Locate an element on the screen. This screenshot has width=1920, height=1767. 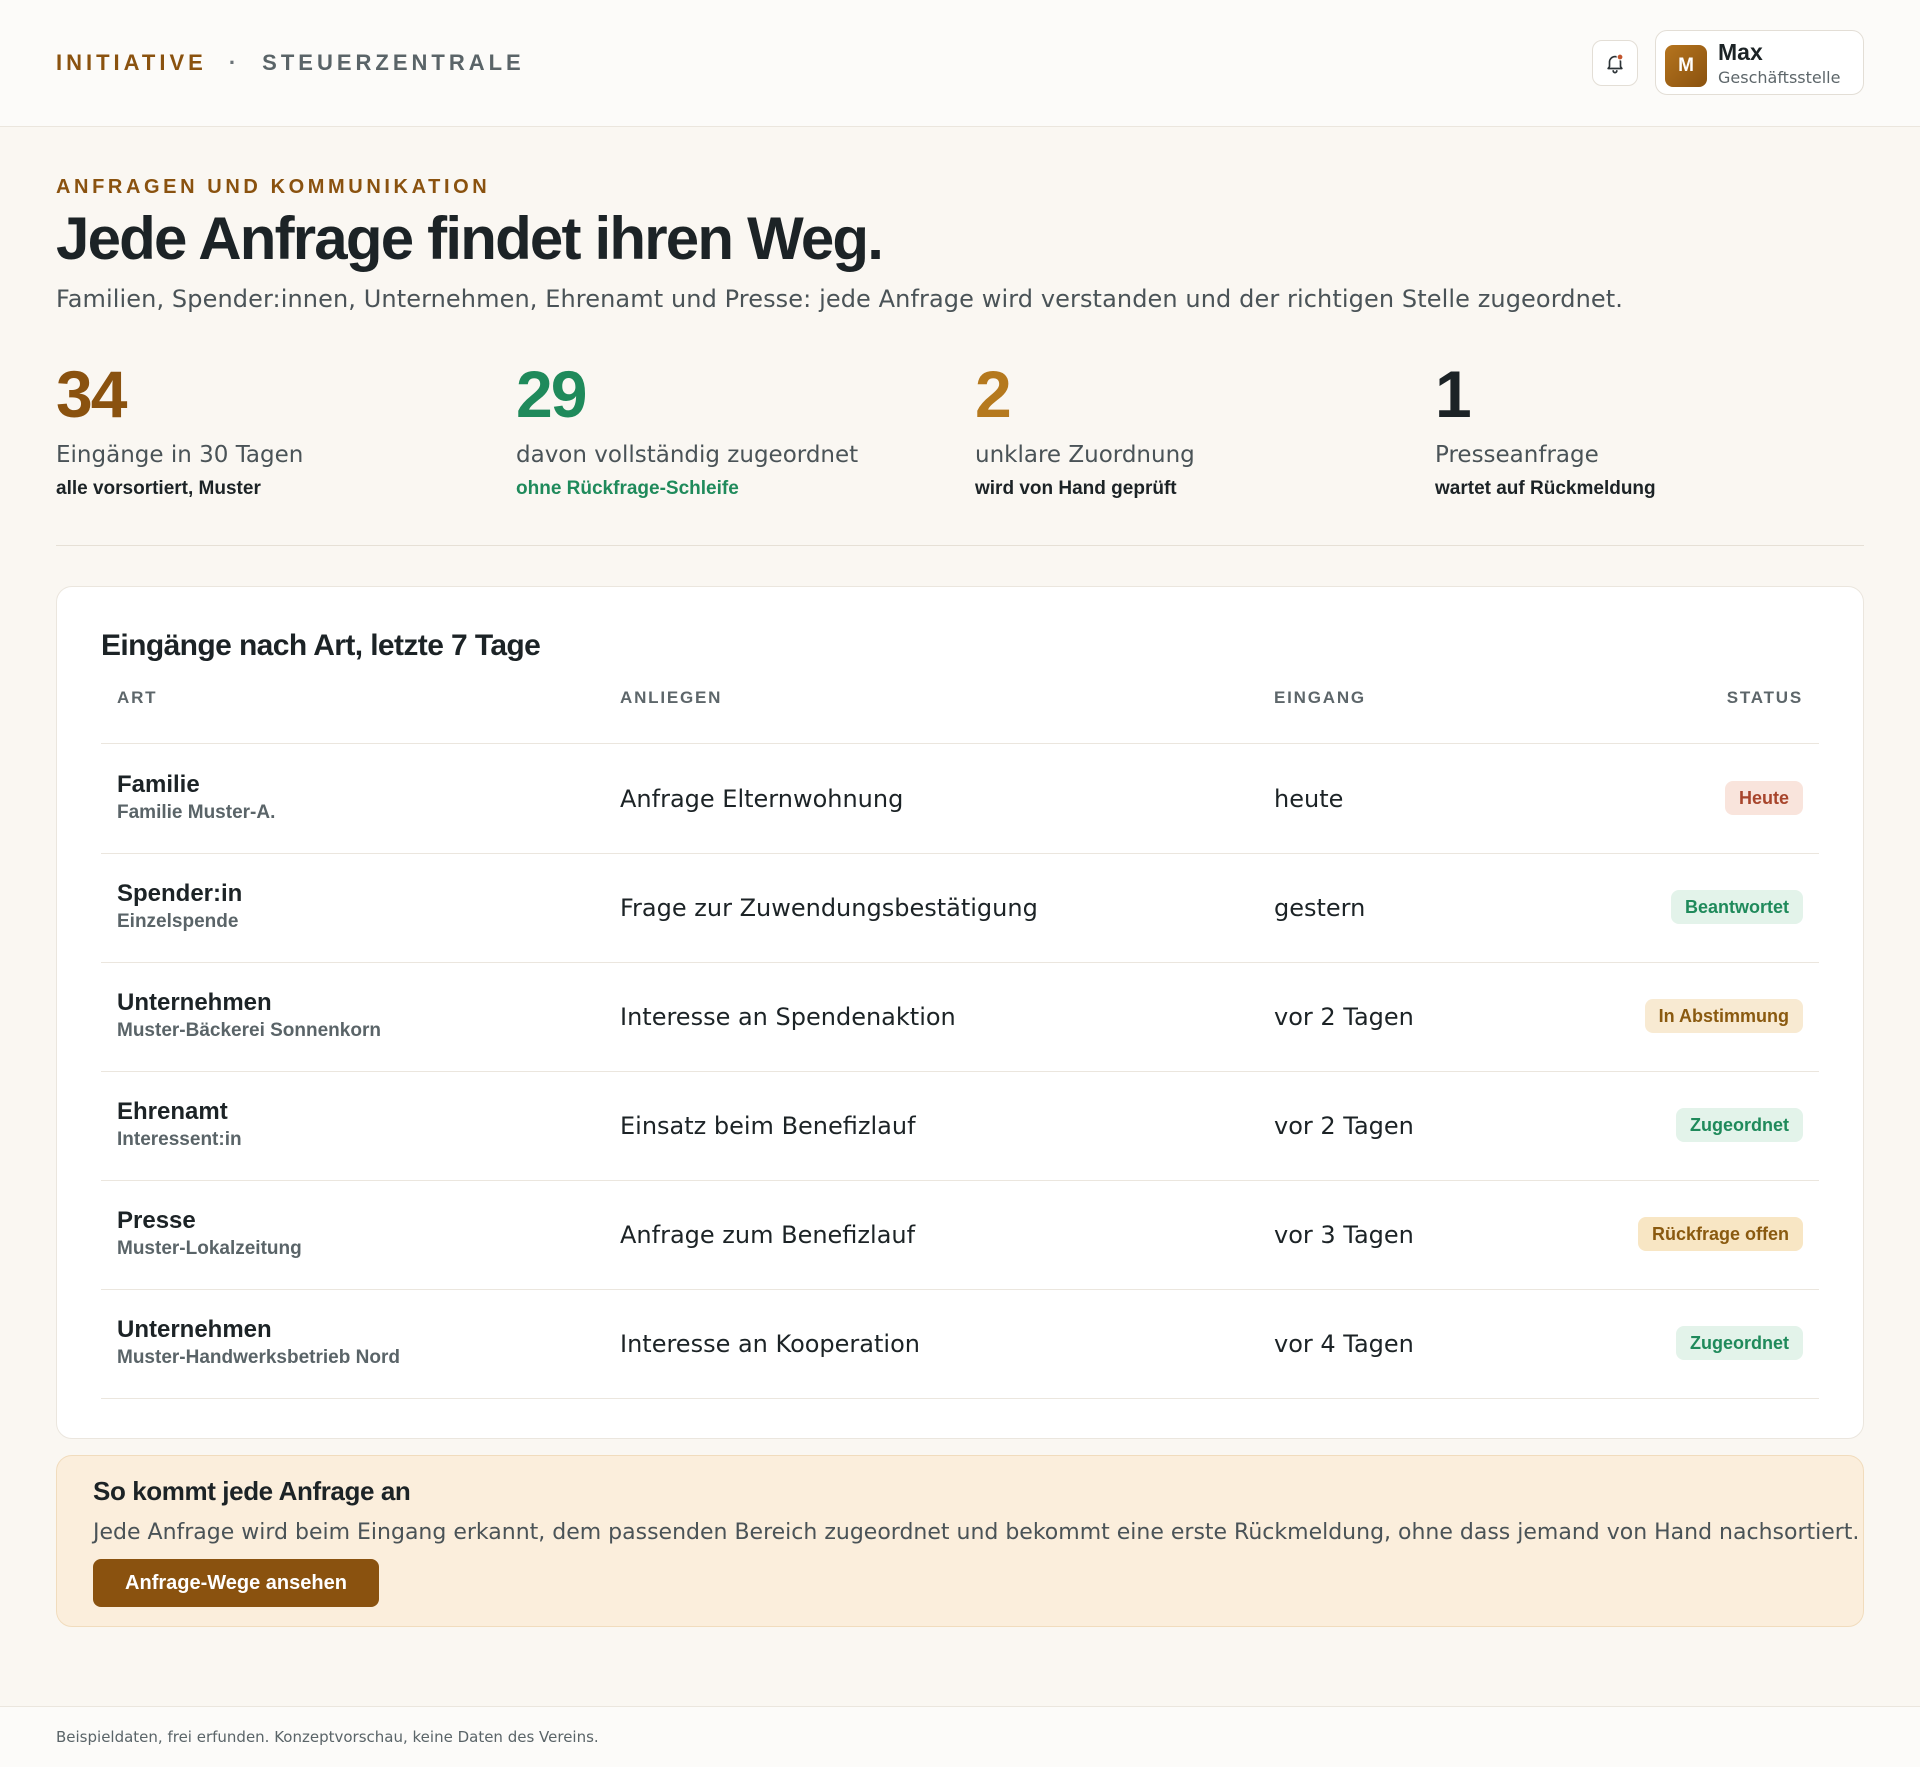
column-header-status: STATUS is located at coordinates (1764, 697).